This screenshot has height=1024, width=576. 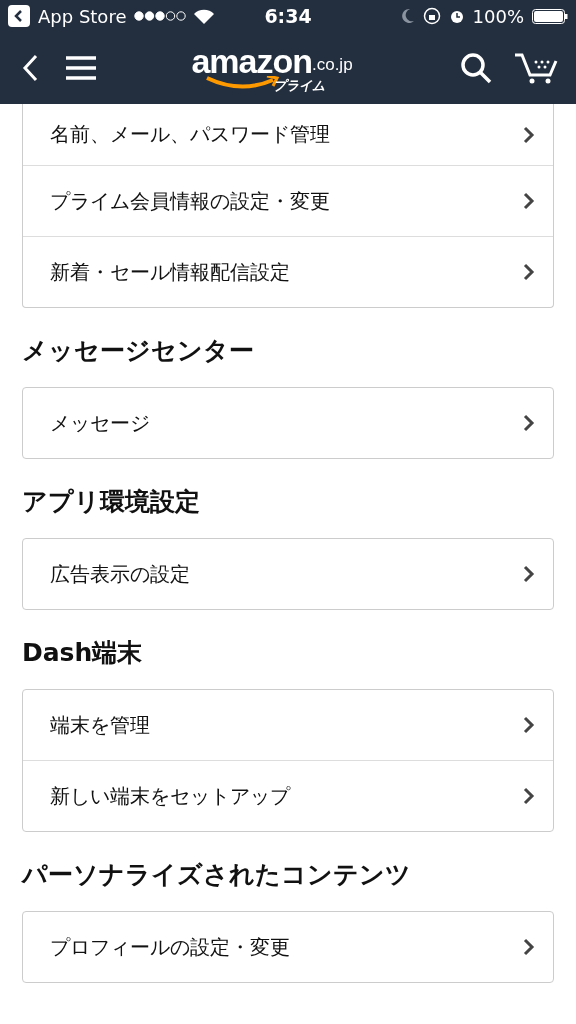 I want to click on settings-row: プロフィールの設定・変更, so click(x=288, y=947).